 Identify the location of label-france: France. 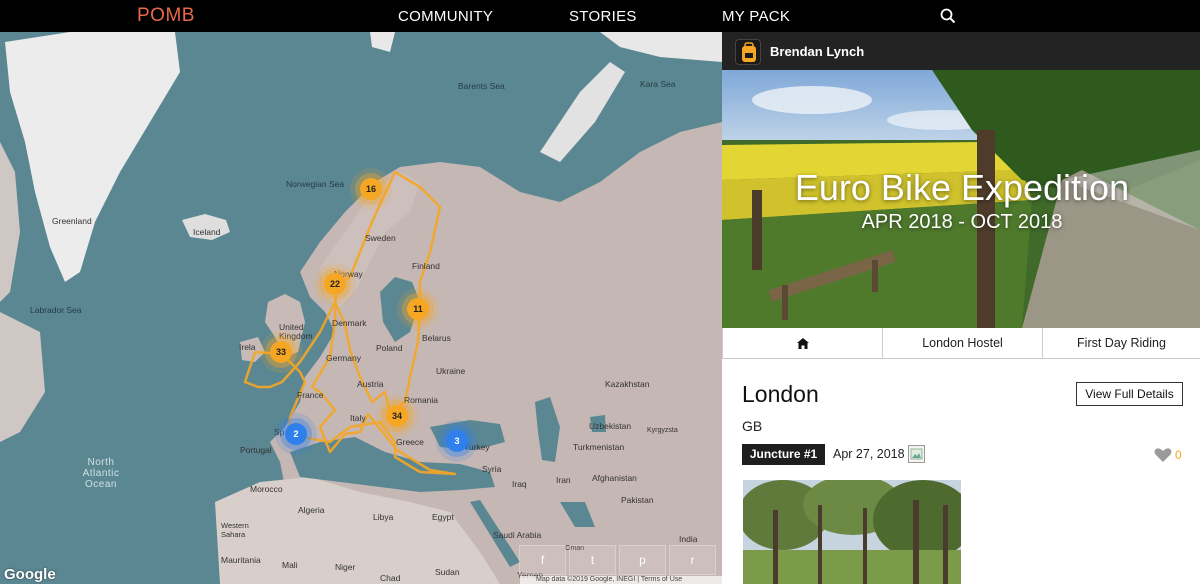
(310, 395).